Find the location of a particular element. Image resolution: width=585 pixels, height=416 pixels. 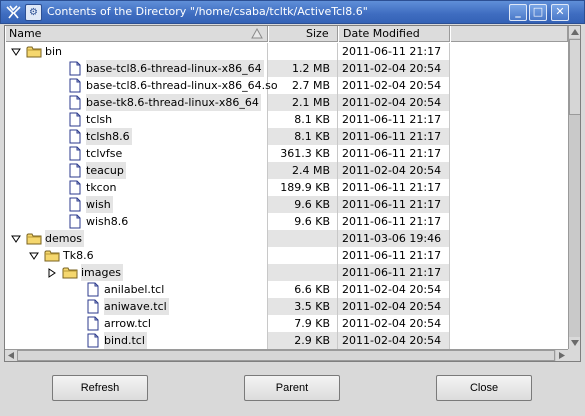

tree-row: teacup 2.4 MB 2011-02-04 20:54 is located at coordinates (286, 170).